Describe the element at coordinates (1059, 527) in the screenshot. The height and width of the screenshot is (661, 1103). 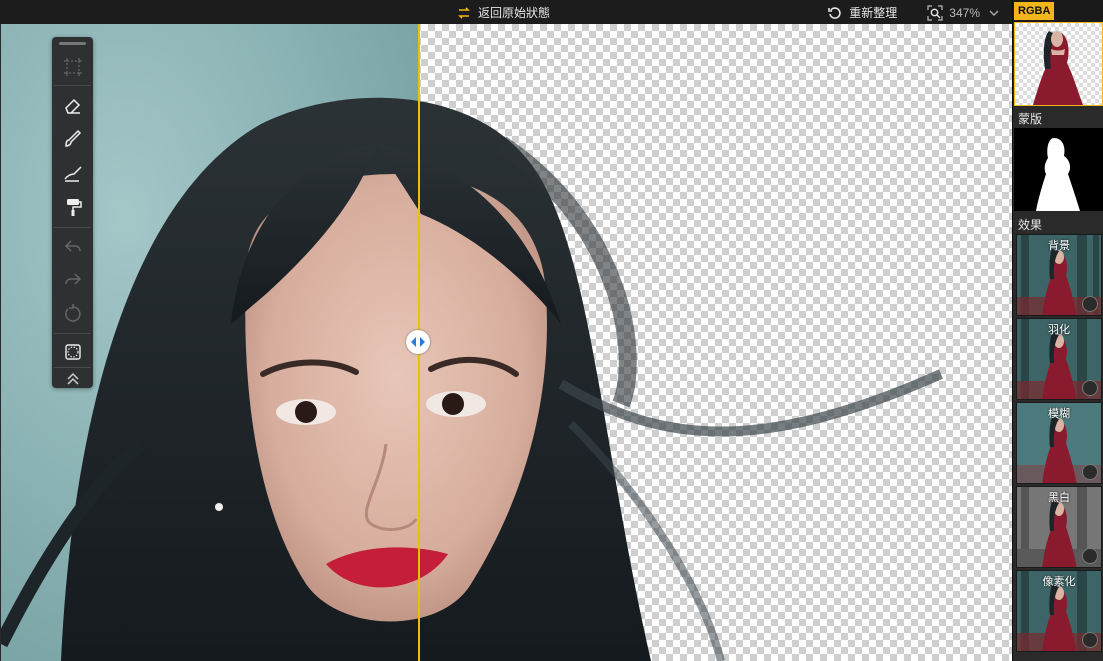
I see `effect-black-white: 黑白` at that location.